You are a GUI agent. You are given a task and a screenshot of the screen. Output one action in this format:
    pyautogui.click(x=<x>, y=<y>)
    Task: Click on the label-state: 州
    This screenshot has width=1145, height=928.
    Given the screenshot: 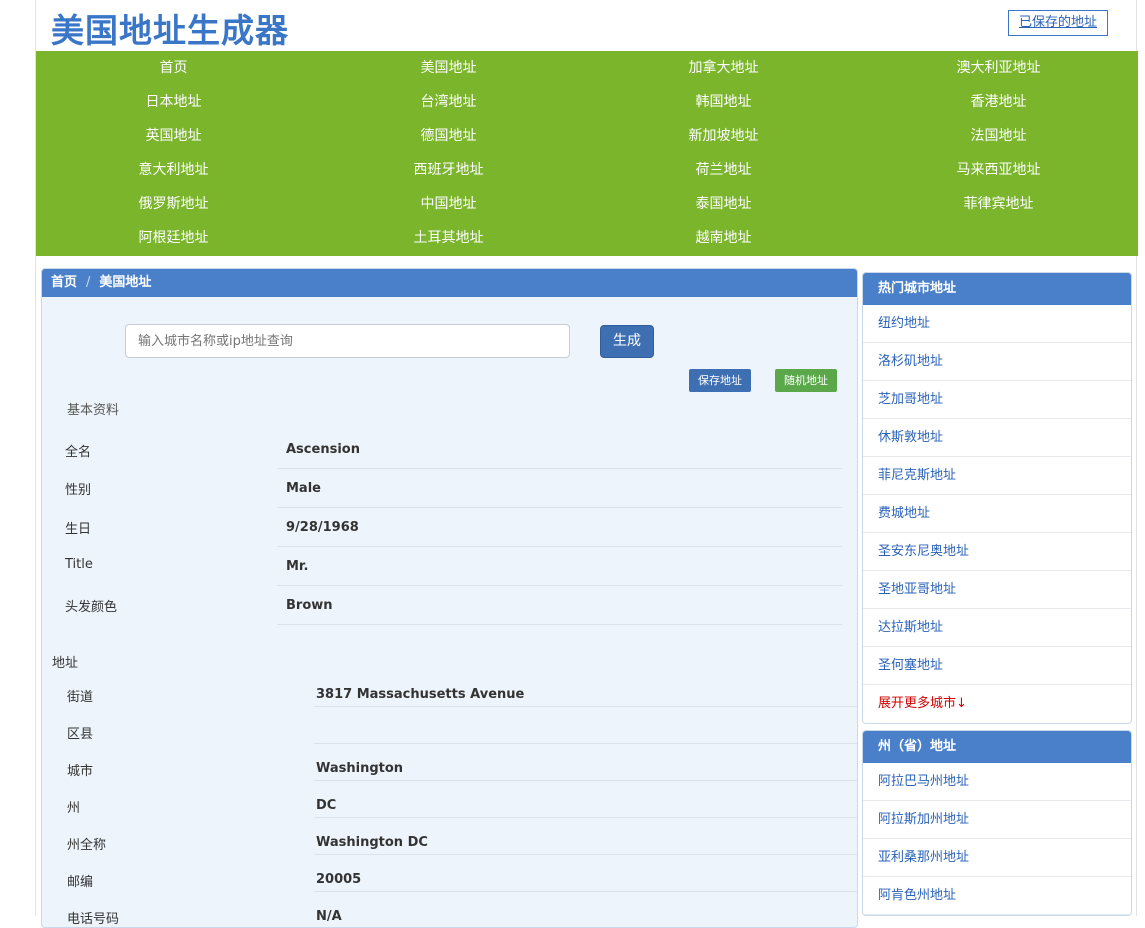 What is the action you would take?
    pyautogui.click(x=74, y=808)
    